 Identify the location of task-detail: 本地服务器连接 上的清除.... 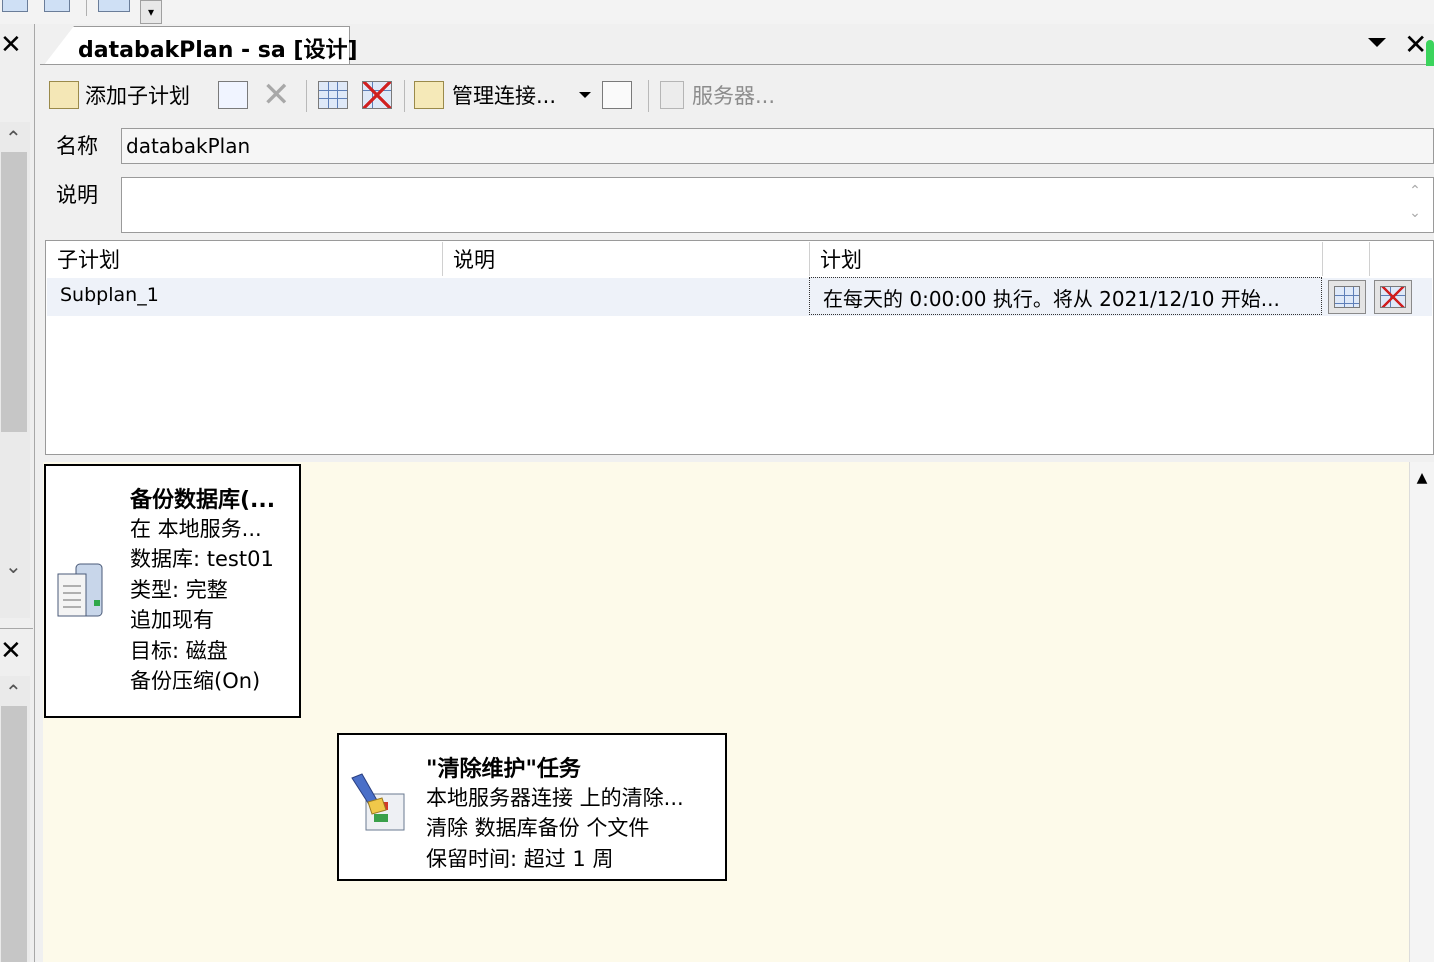
(555, 798).